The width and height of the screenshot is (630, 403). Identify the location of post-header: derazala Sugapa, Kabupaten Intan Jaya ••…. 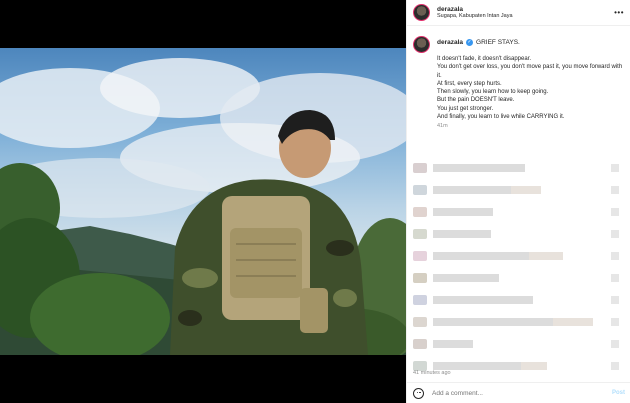
(518, 13).